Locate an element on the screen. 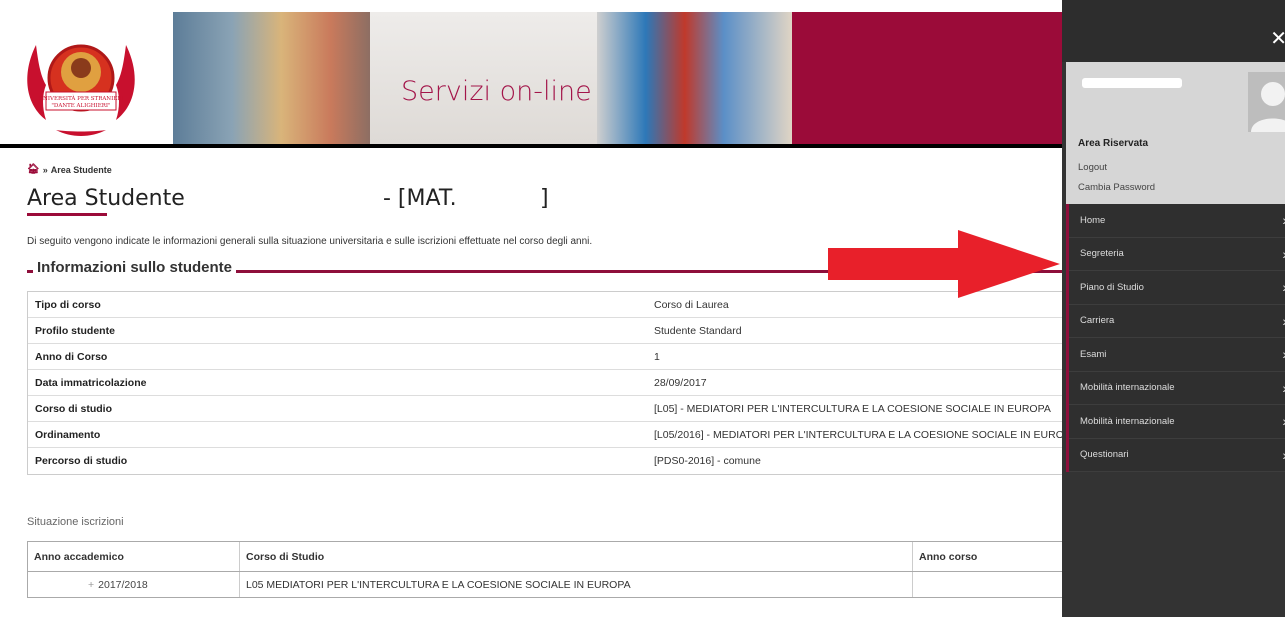  title-underline is located at coordinates (67, 214).